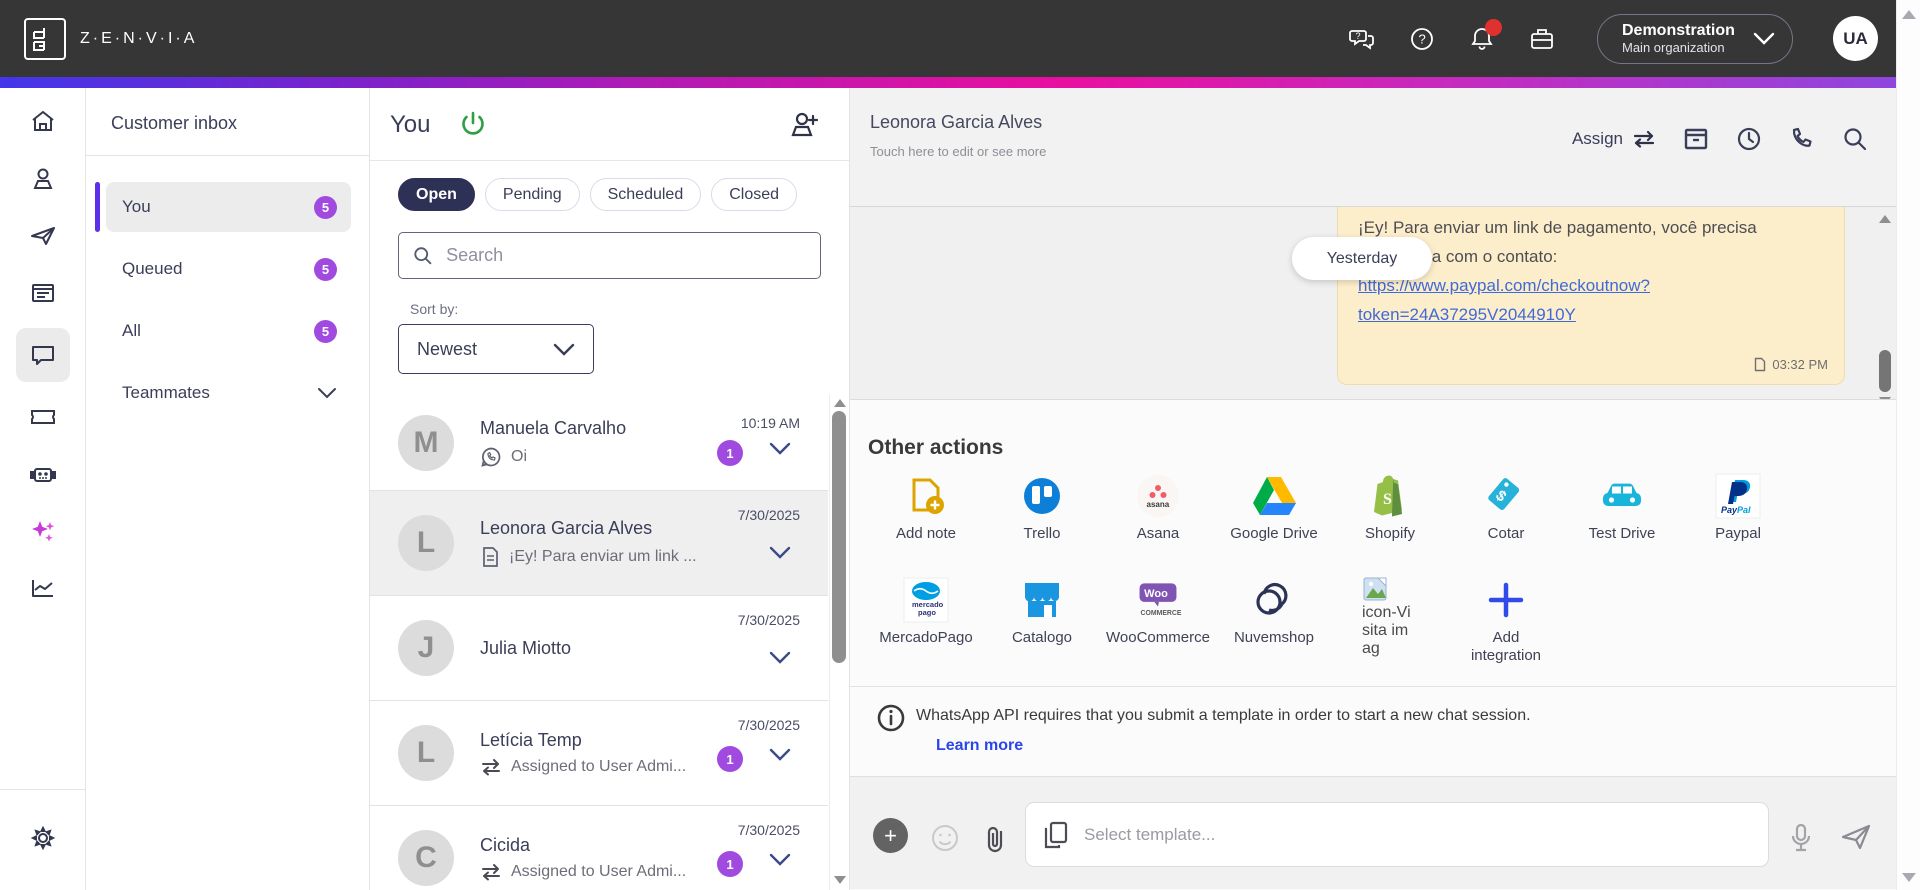 This screenshot has height=890, width=1920. I want to click on chart-icon, so click(42, 588).